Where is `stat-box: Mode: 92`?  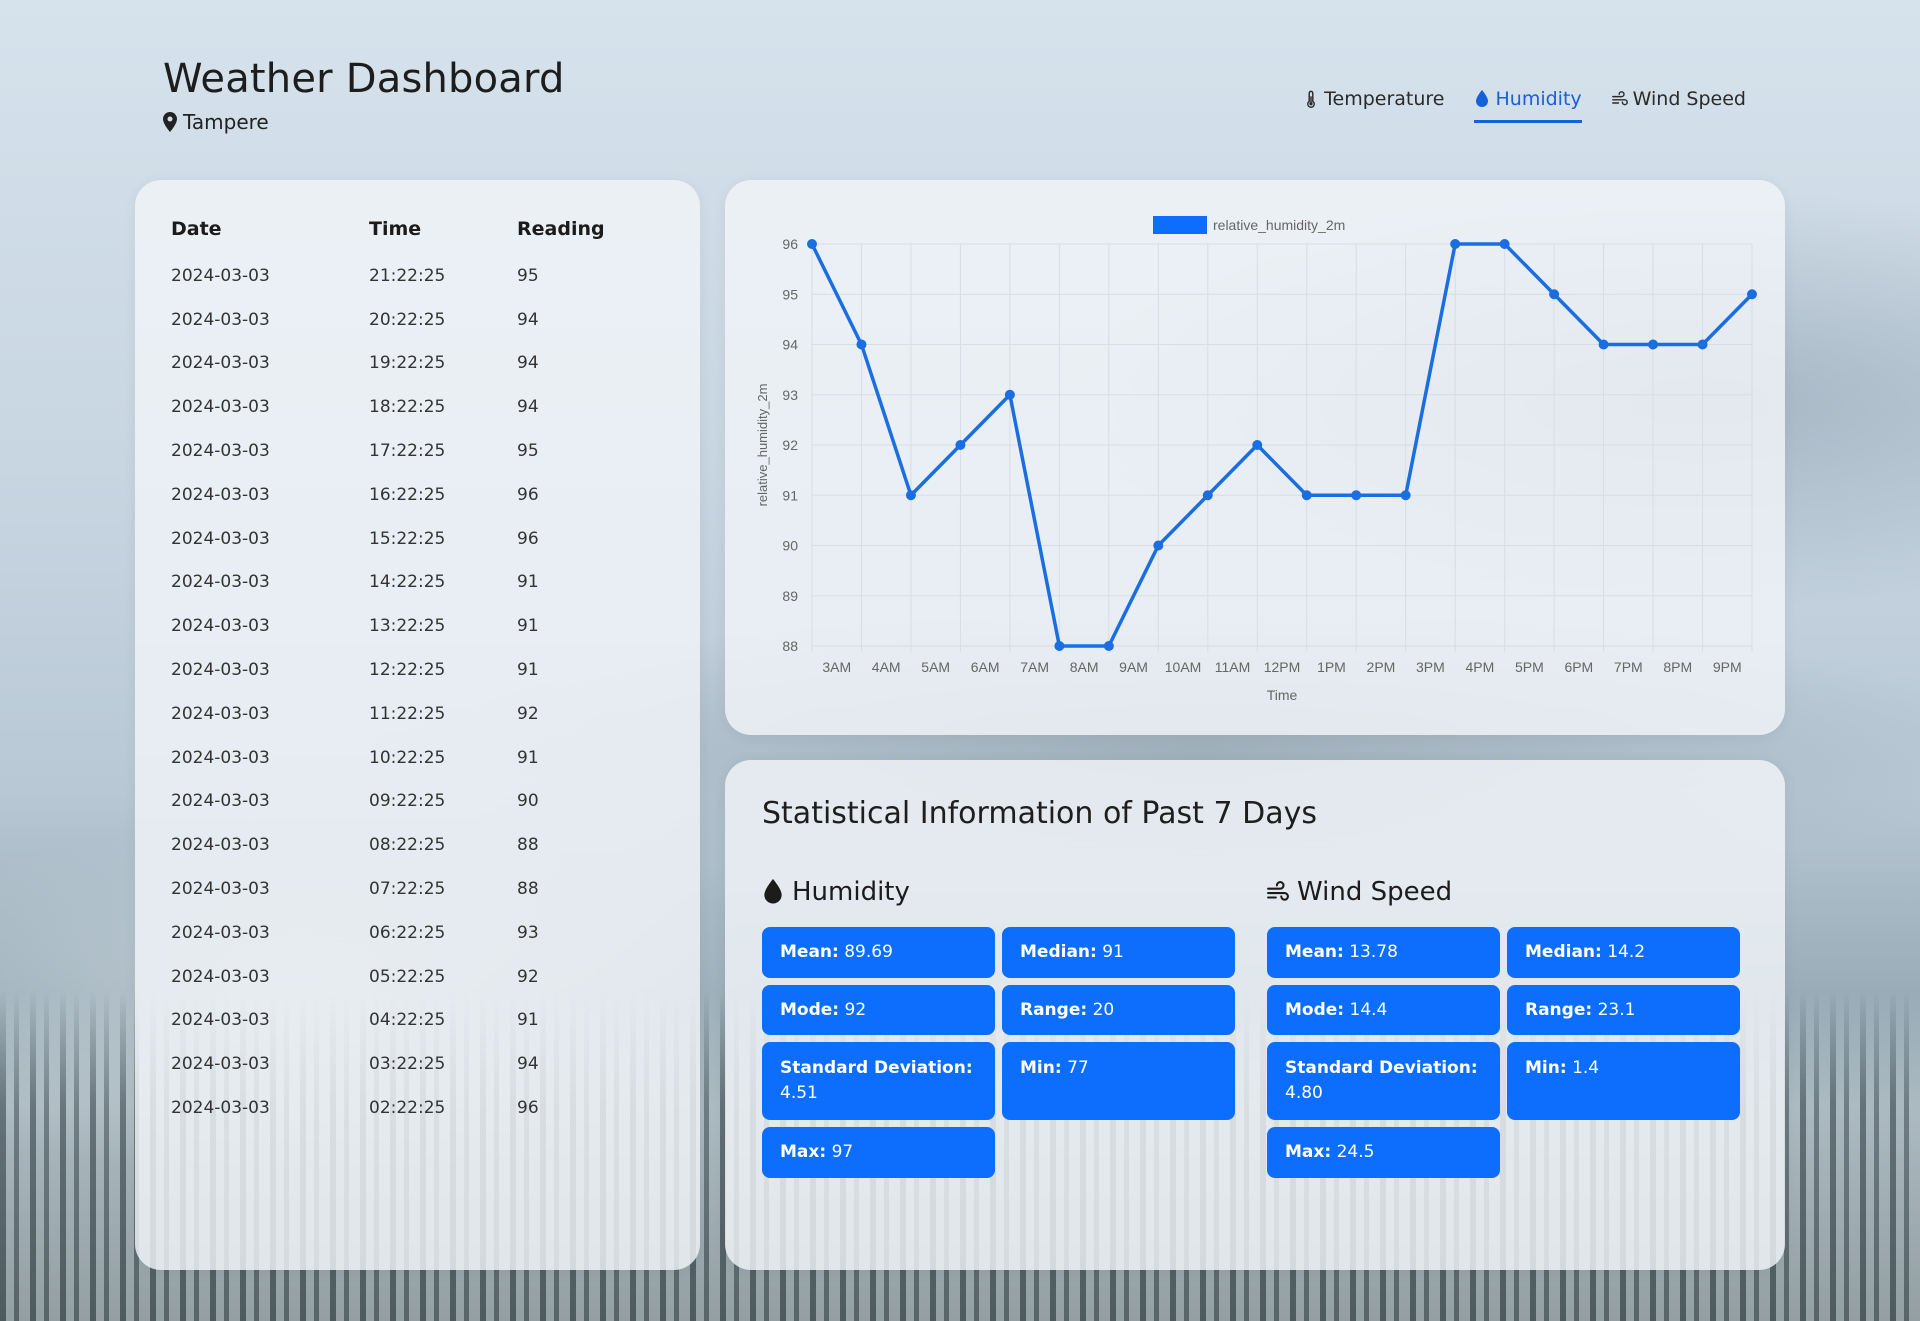 stat-box: Mode: 92 is located at coordinates (878, 1010).